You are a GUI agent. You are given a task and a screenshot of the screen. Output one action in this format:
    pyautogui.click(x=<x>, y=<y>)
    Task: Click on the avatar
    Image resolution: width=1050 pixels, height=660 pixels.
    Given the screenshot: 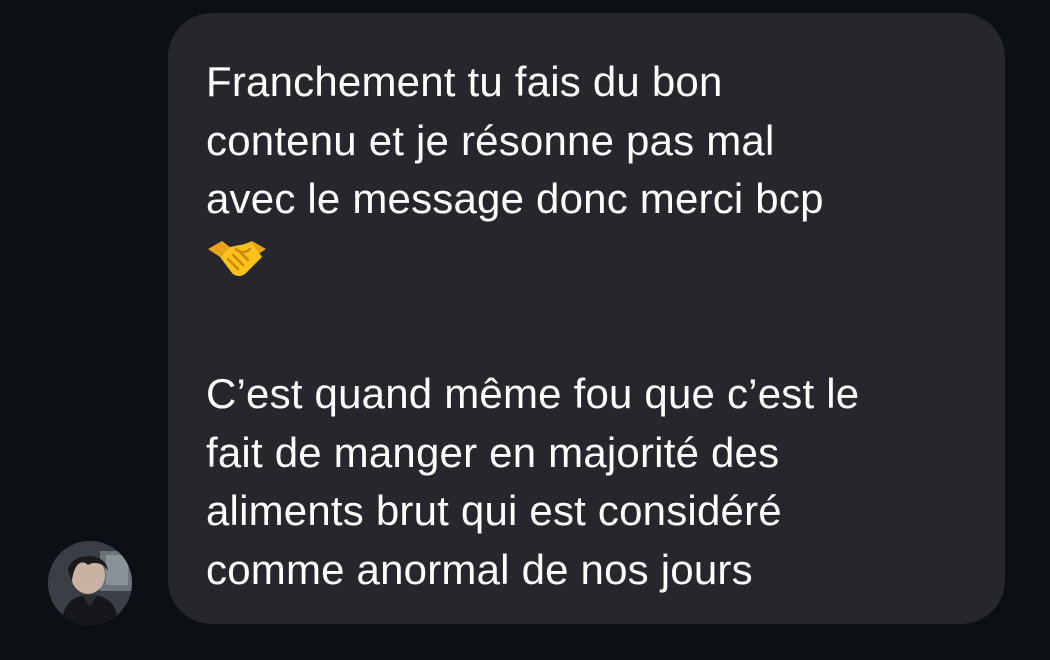 What is the action you would take?
    pyautogui.click(x=90, y=583)
    